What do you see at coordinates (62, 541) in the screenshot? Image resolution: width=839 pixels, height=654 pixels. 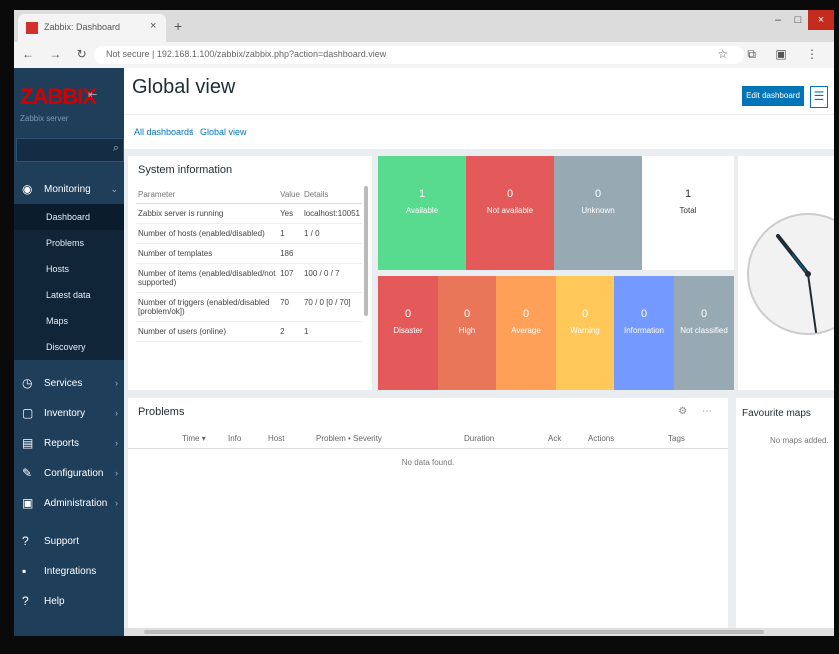 I see `sidebar-item-label: Support` at bounding box center [62, 541].